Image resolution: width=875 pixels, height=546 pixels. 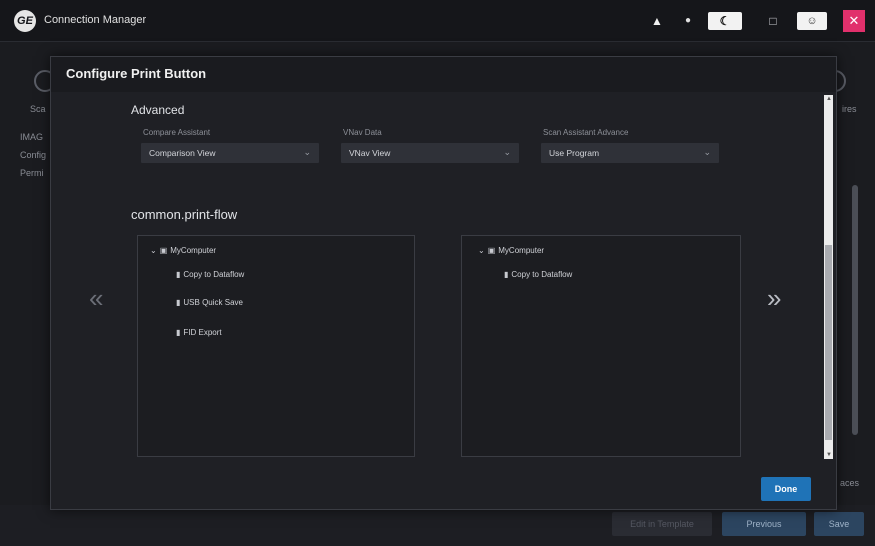 I want to click on bell-icon: ▲, so click(x=657, y=21).